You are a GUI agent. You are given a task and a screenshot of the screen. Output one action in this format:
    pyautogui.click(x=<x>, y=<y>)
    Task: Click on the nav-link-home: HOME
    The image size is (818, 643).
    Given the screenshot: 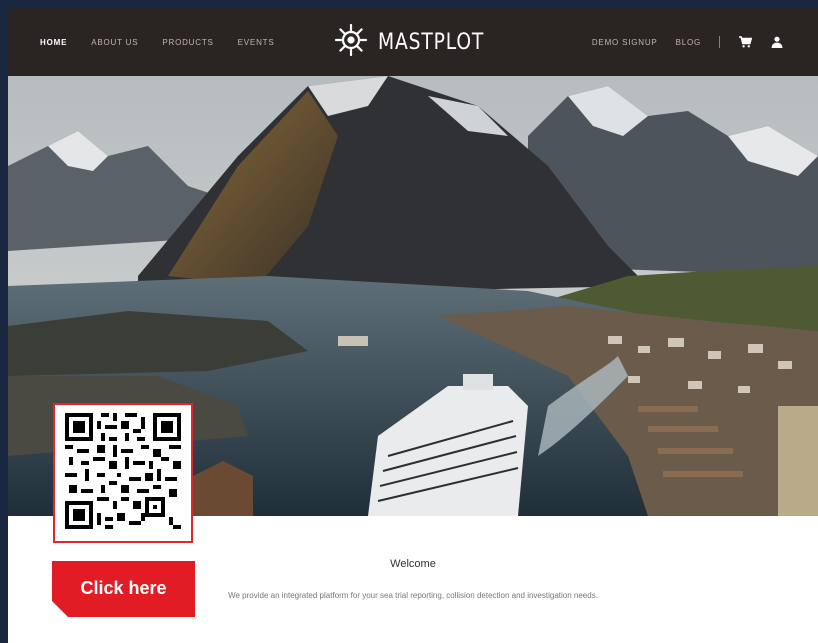 What is the action you would take?
    pyautogui.click(x=53, y=42)
    